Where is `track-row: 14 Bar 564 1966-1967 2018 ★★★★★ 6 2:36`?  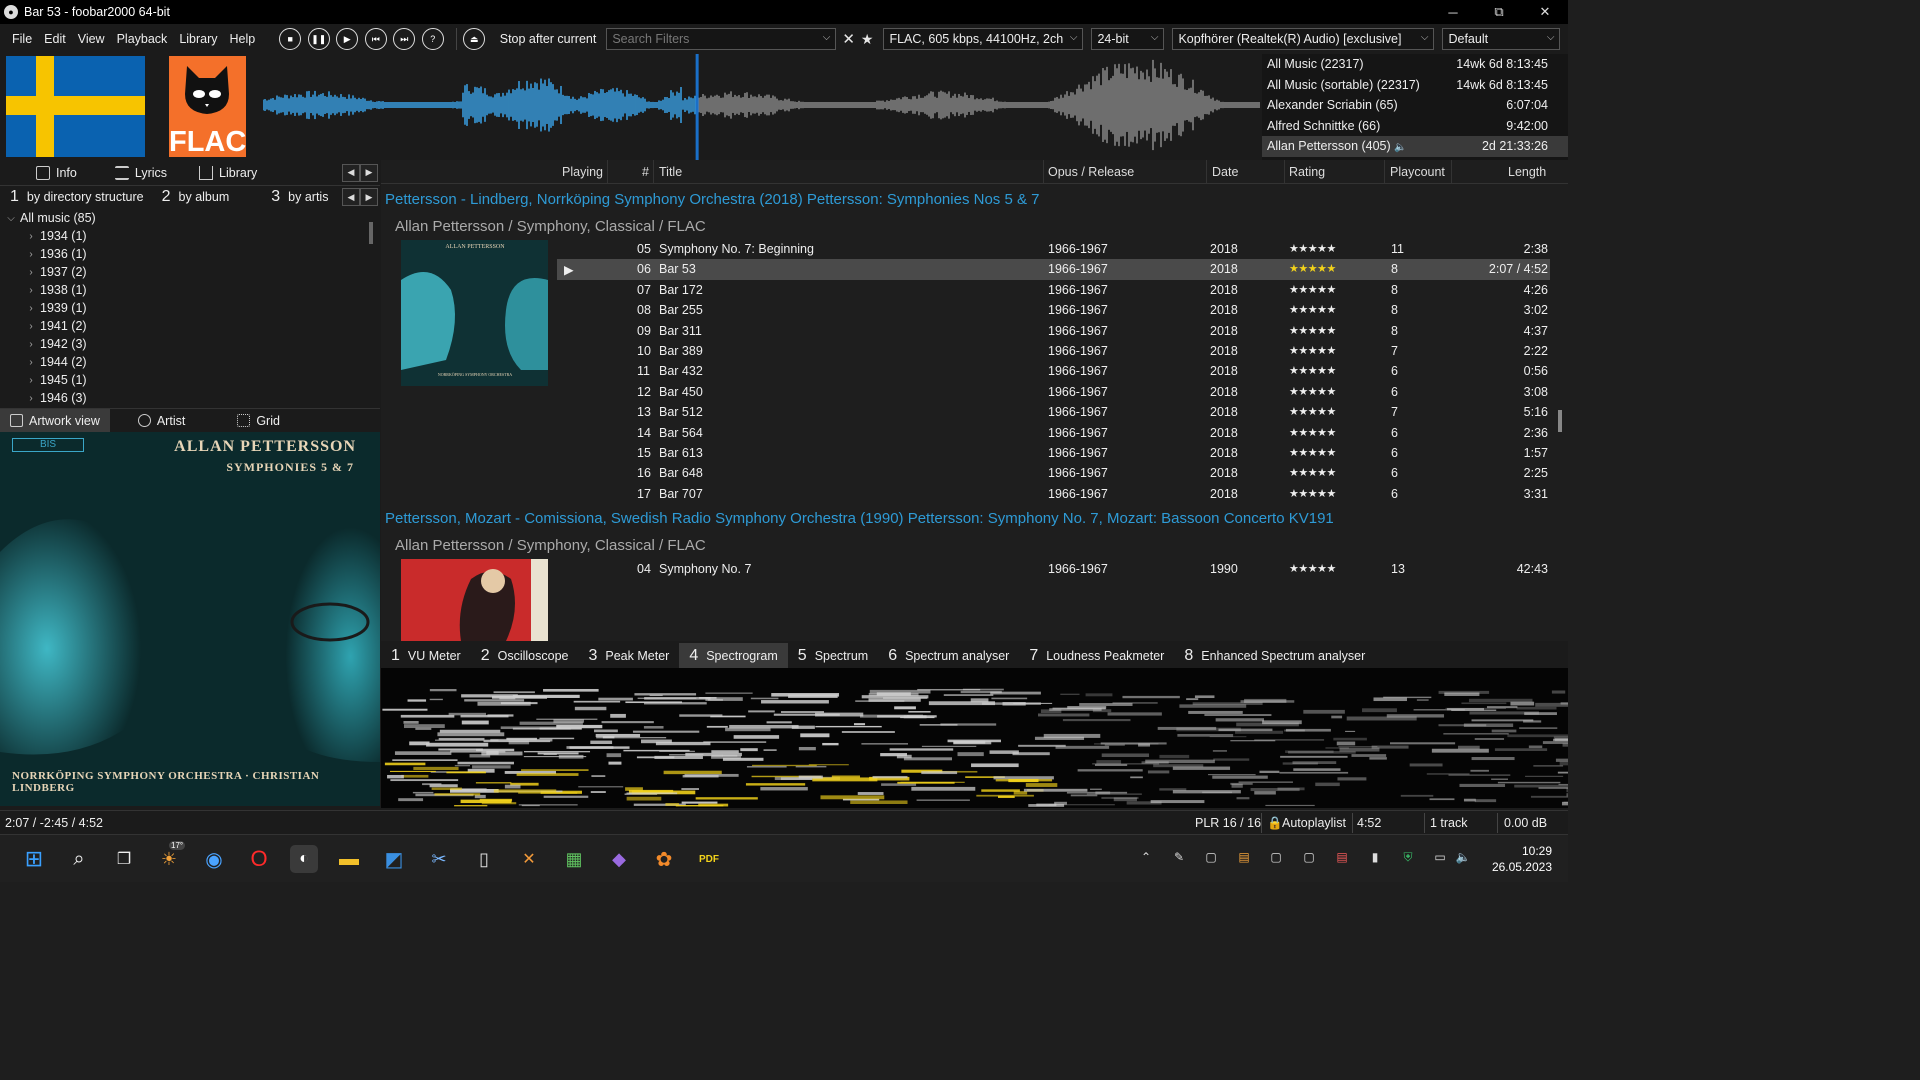 track-row: 14 Bar 564 1966-1967 2018 ★★★★★ 6 2:36 is located at coordinates (1053, 433).